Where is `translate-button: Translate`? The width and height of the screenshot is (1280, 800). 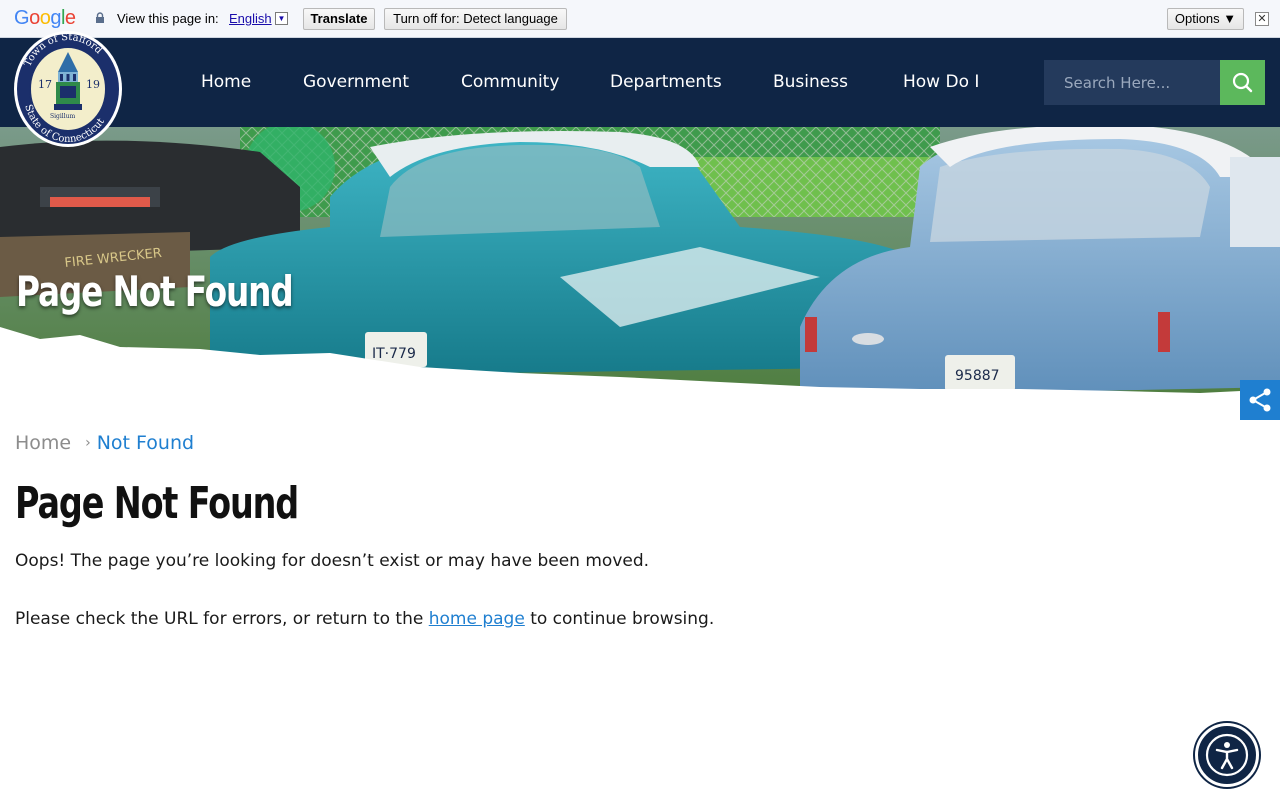
translate-button: Translate is located at coordinates (339, 19).